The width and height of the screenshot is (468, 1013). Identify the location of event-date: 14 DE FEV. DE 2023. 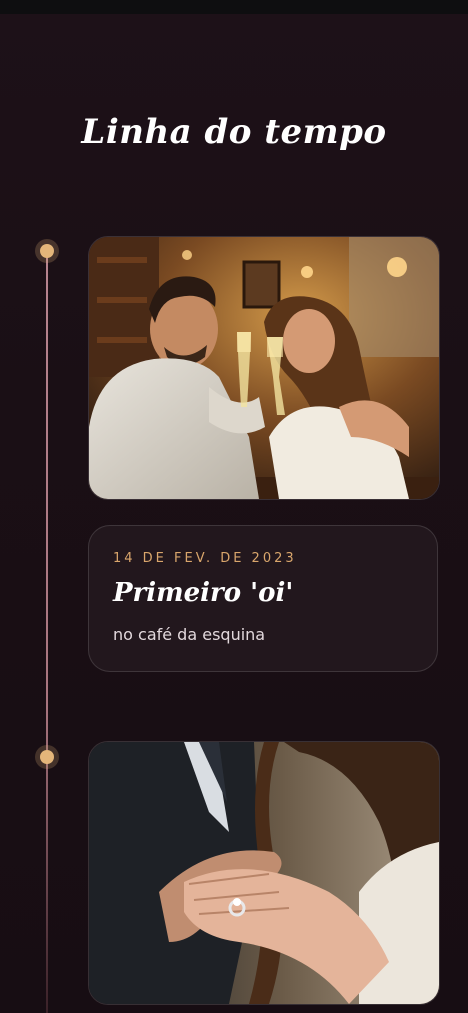
(205, 558).